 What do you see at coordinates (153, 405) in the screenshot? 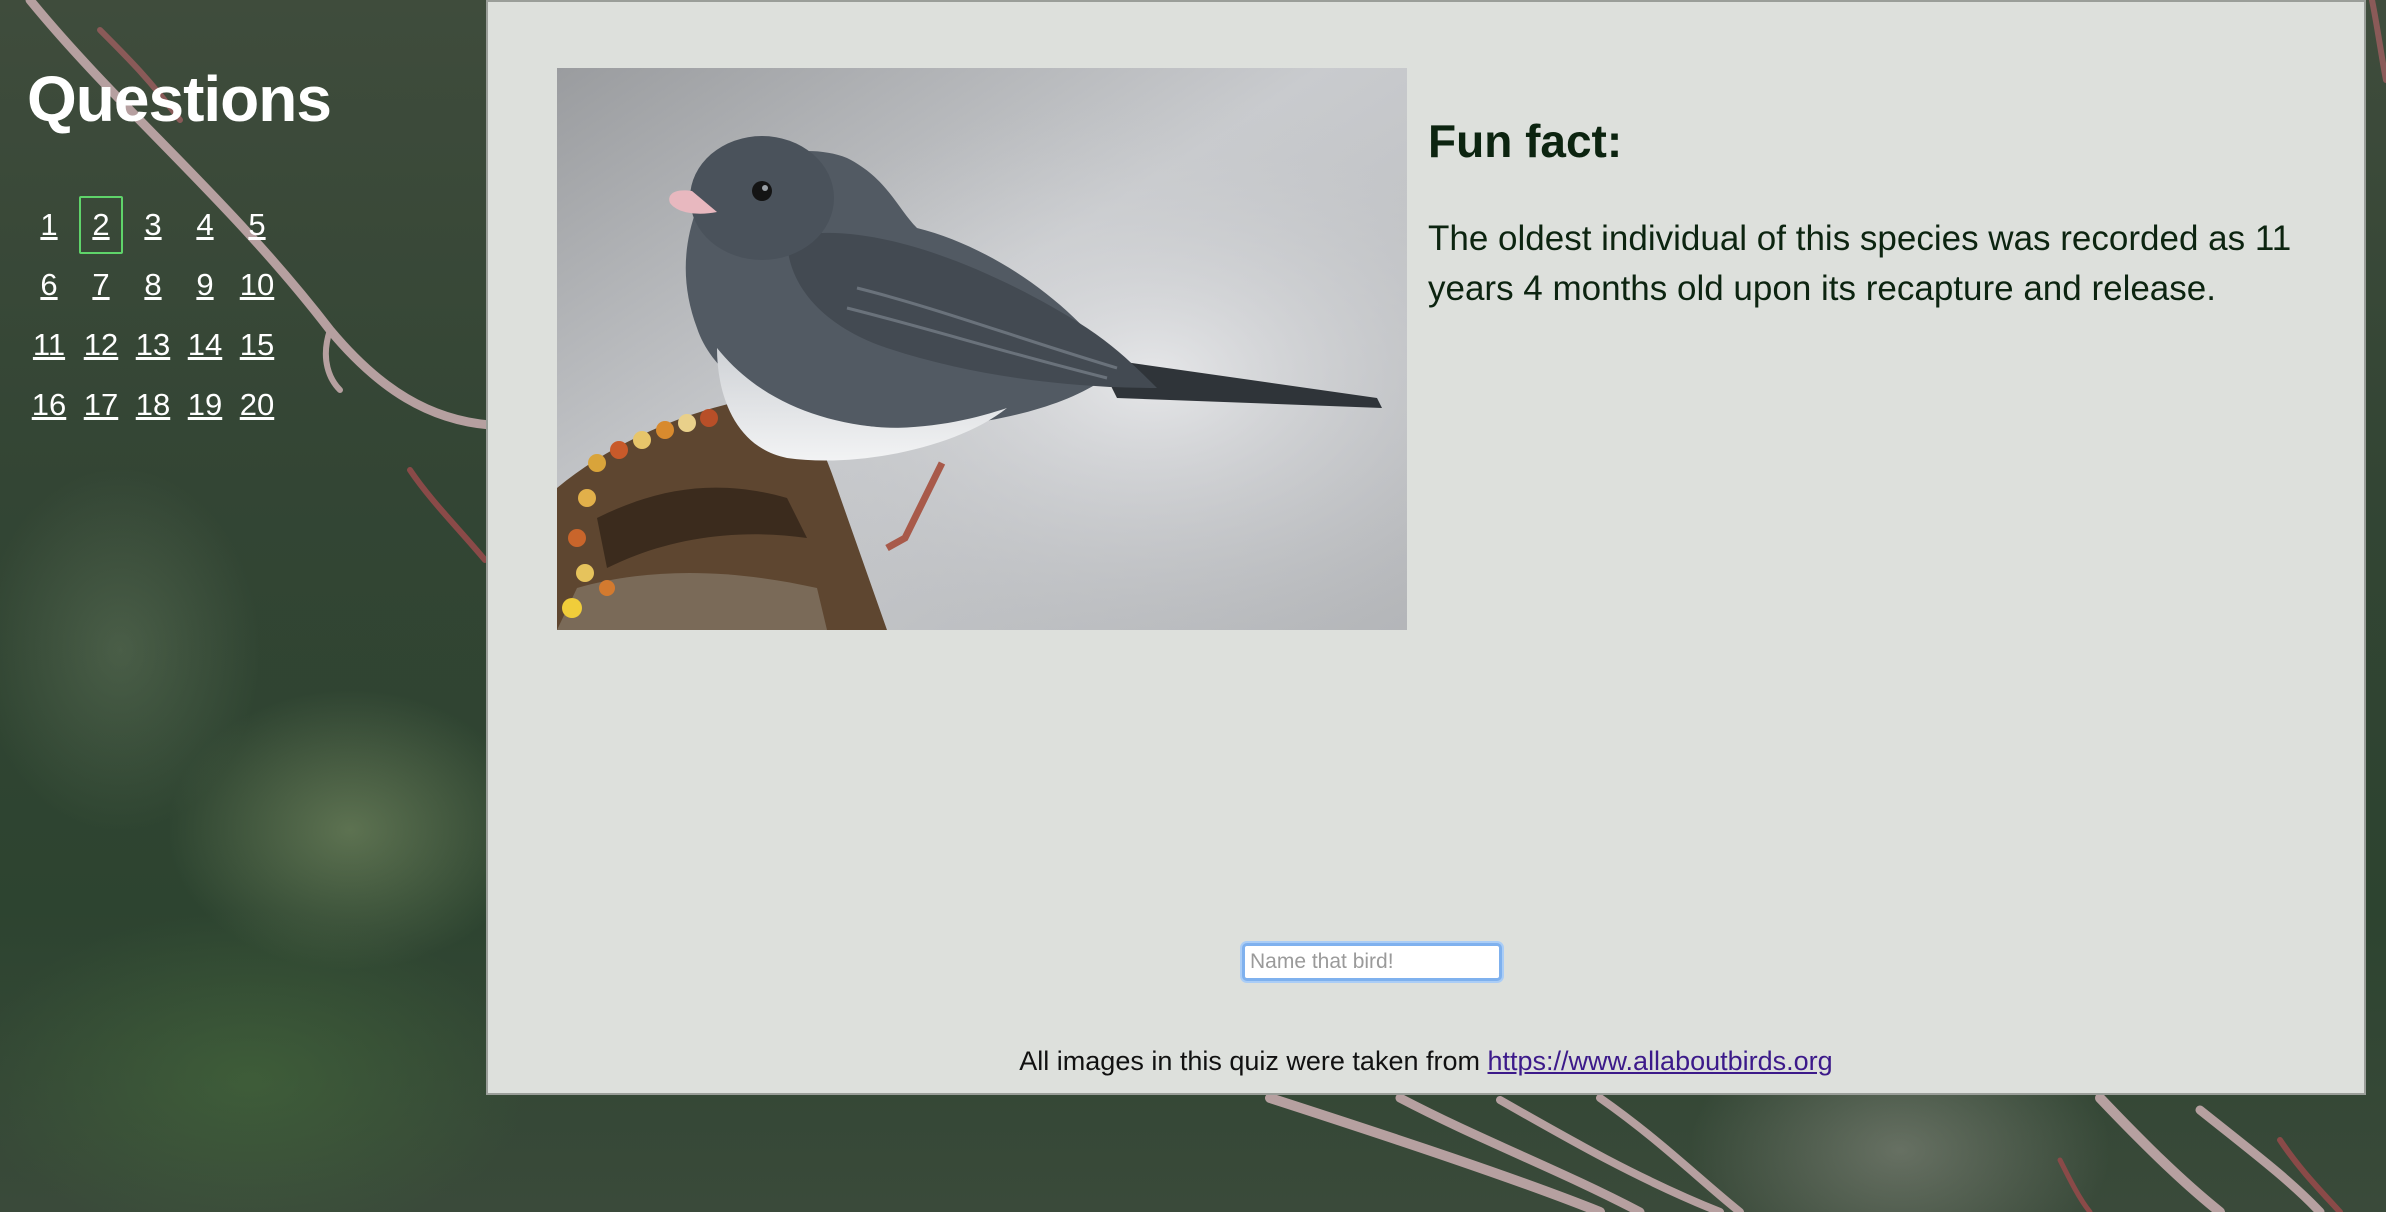
I see `question-link-18: 18` at bounding box center [153, 405].